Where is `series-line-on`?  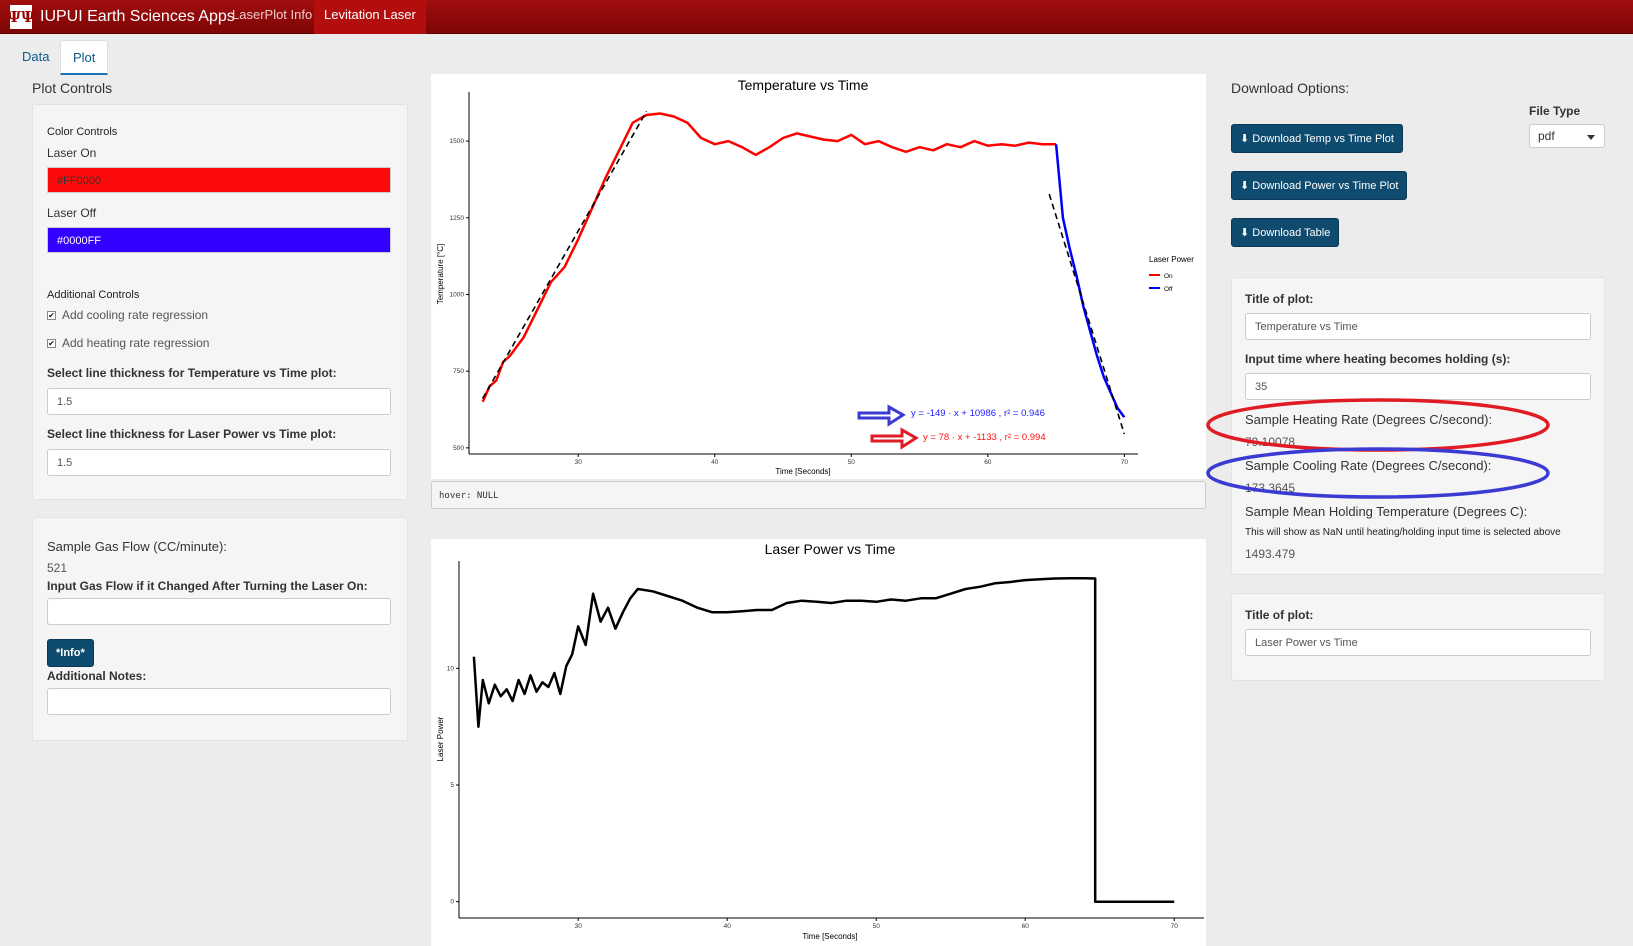 series-line-on is located at coordinates (769, 257).